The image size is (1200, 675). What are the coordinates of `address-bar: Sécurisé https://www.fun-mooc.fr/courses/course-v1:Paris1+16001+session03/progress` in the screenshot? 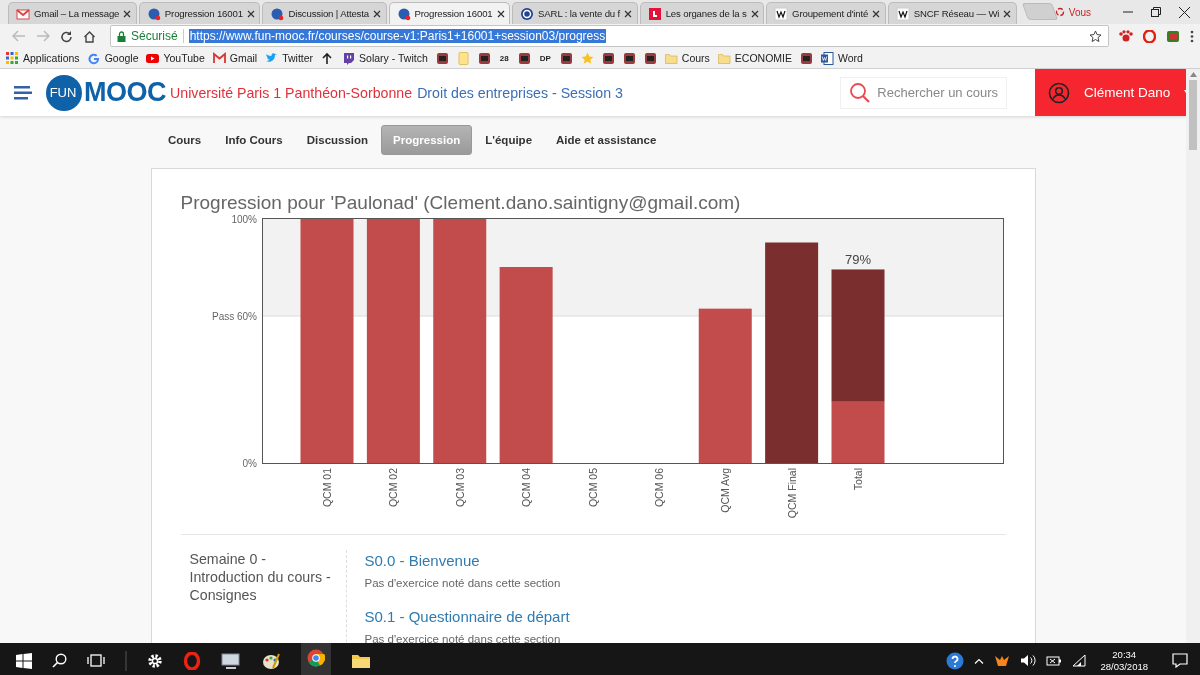 It's located at (609, 36).